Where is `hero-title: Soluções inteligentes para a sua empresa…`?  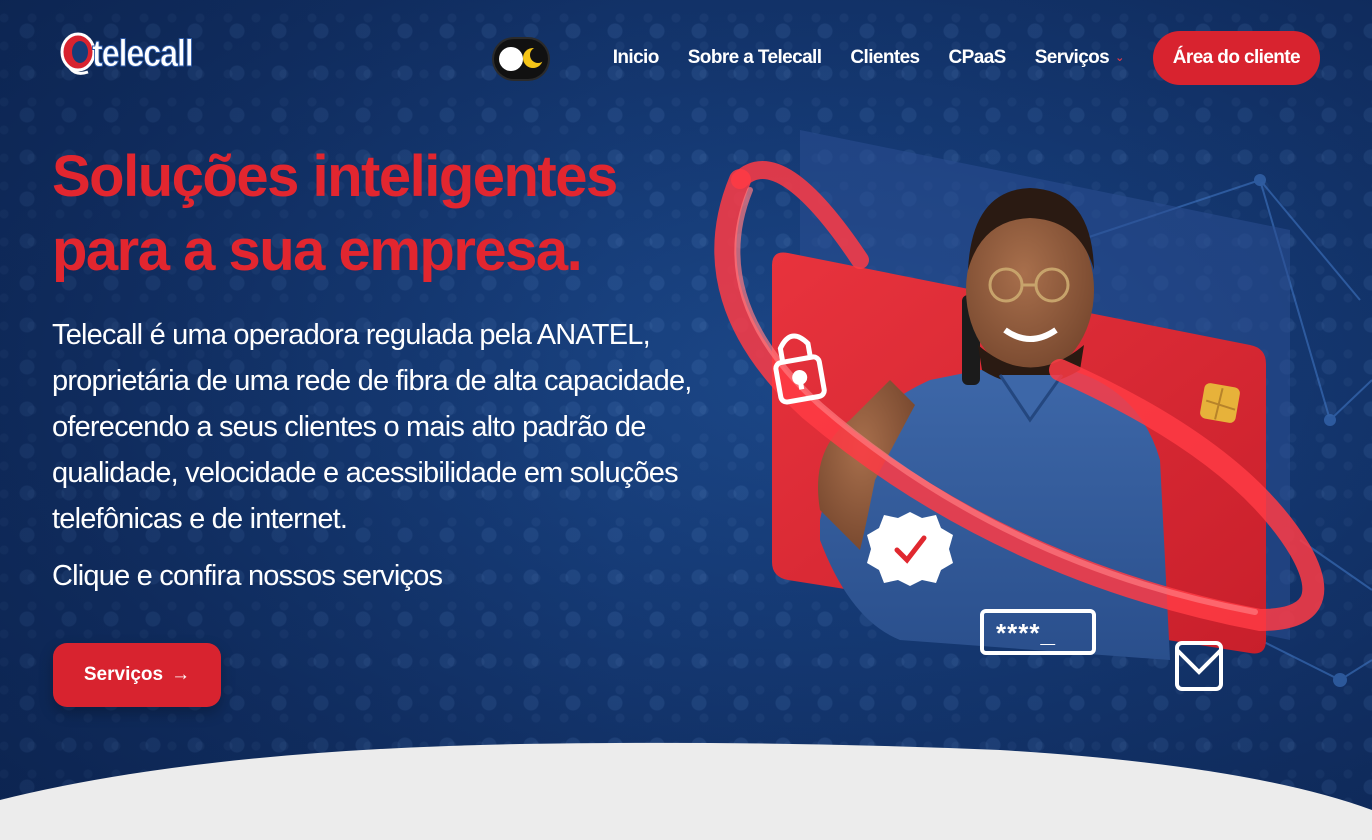
hero-title: Soluções inteligentes para a sua empresa… is located at coordinates (335, 213).